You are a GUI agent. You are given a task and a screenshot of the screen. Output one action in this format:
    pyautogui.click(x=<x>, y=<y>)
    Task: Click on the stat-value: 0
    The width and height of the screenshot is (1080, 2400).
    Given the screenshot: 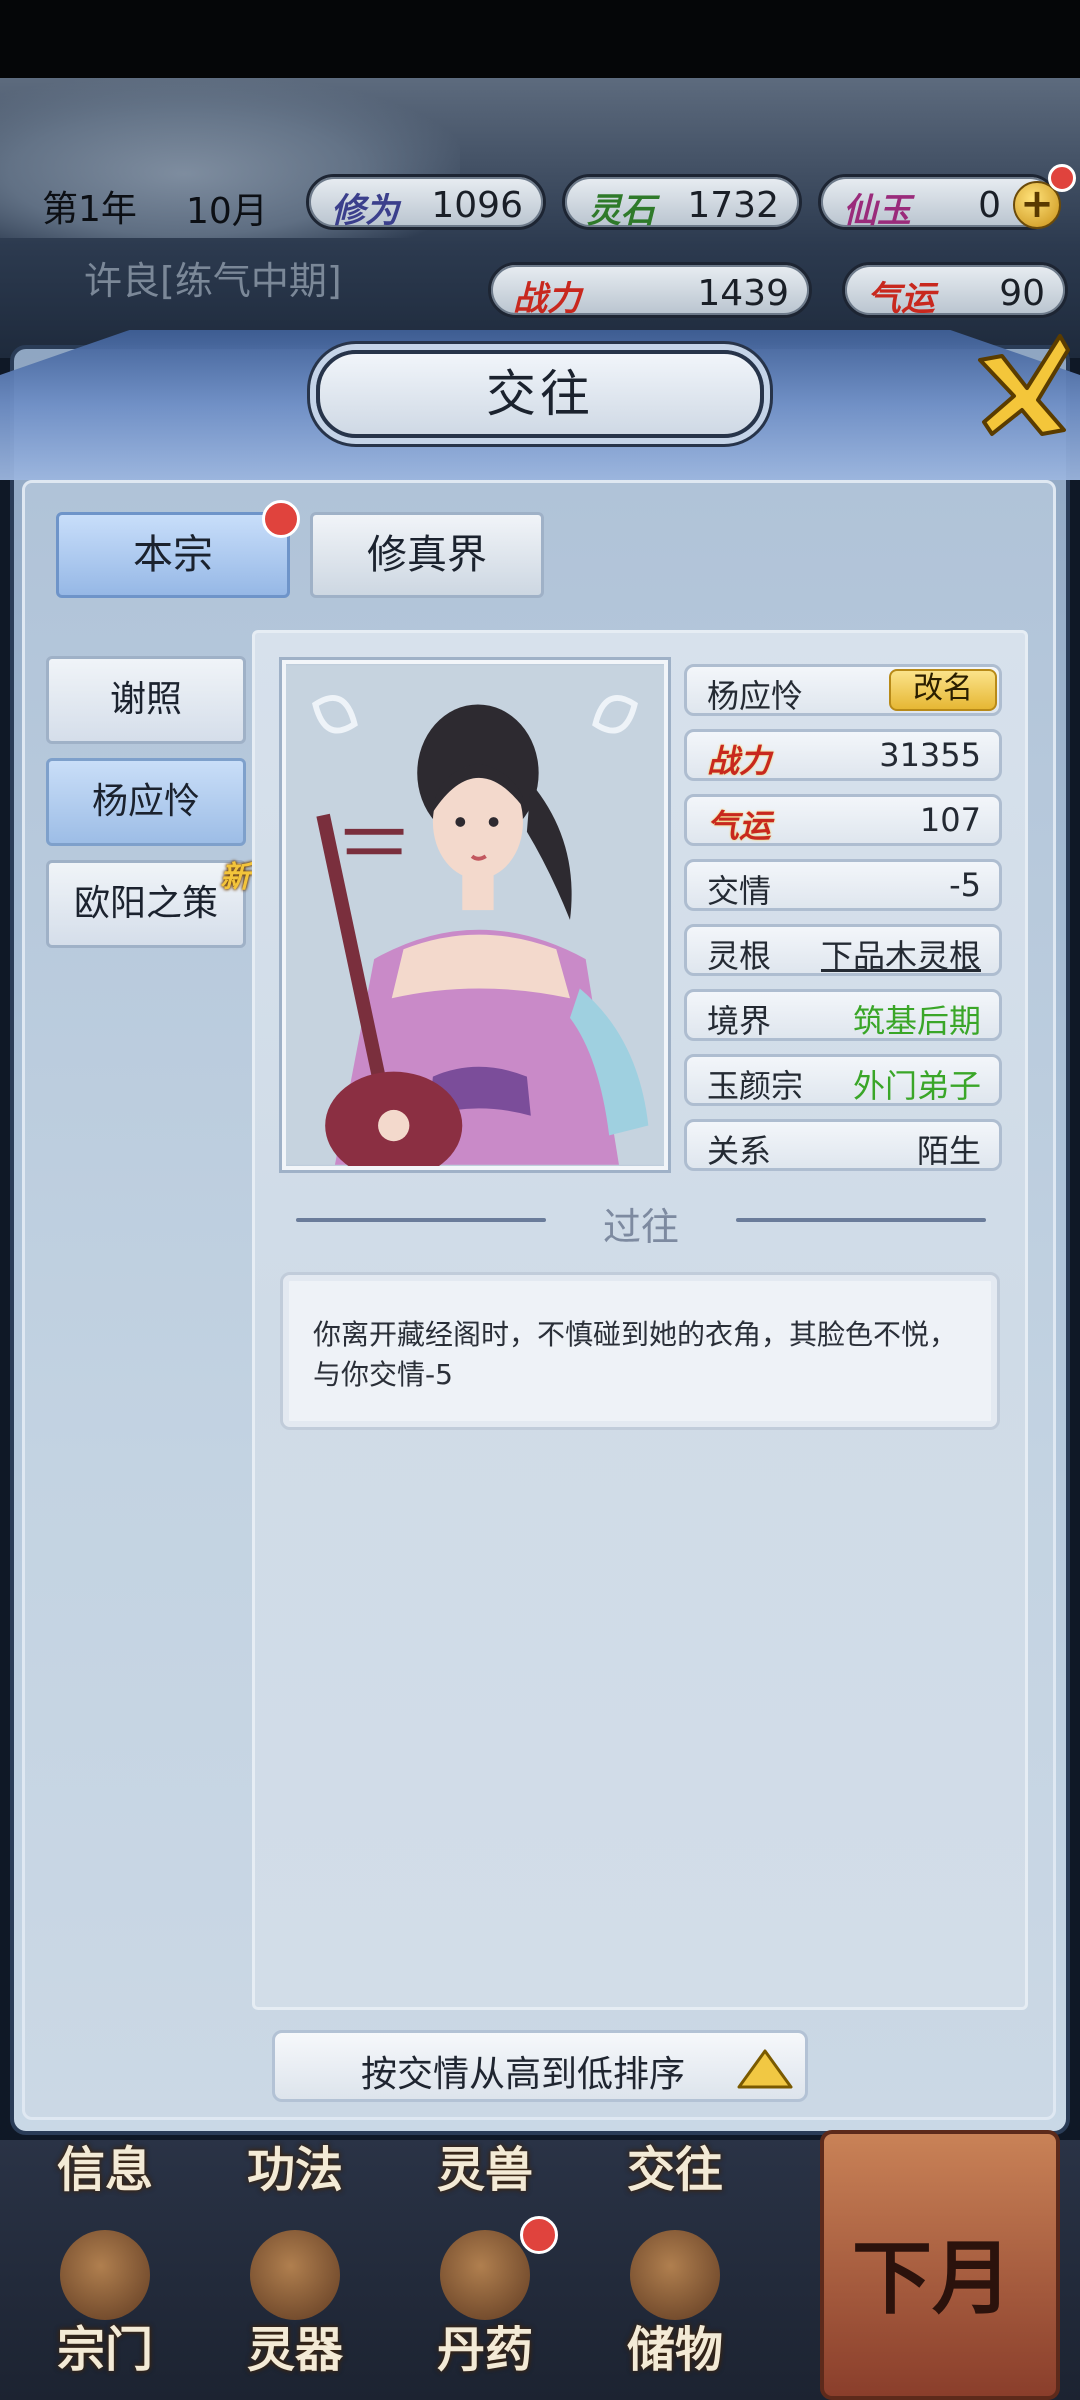 What is the action you would take?
    pyautogui.click(x=989, y=205)
    